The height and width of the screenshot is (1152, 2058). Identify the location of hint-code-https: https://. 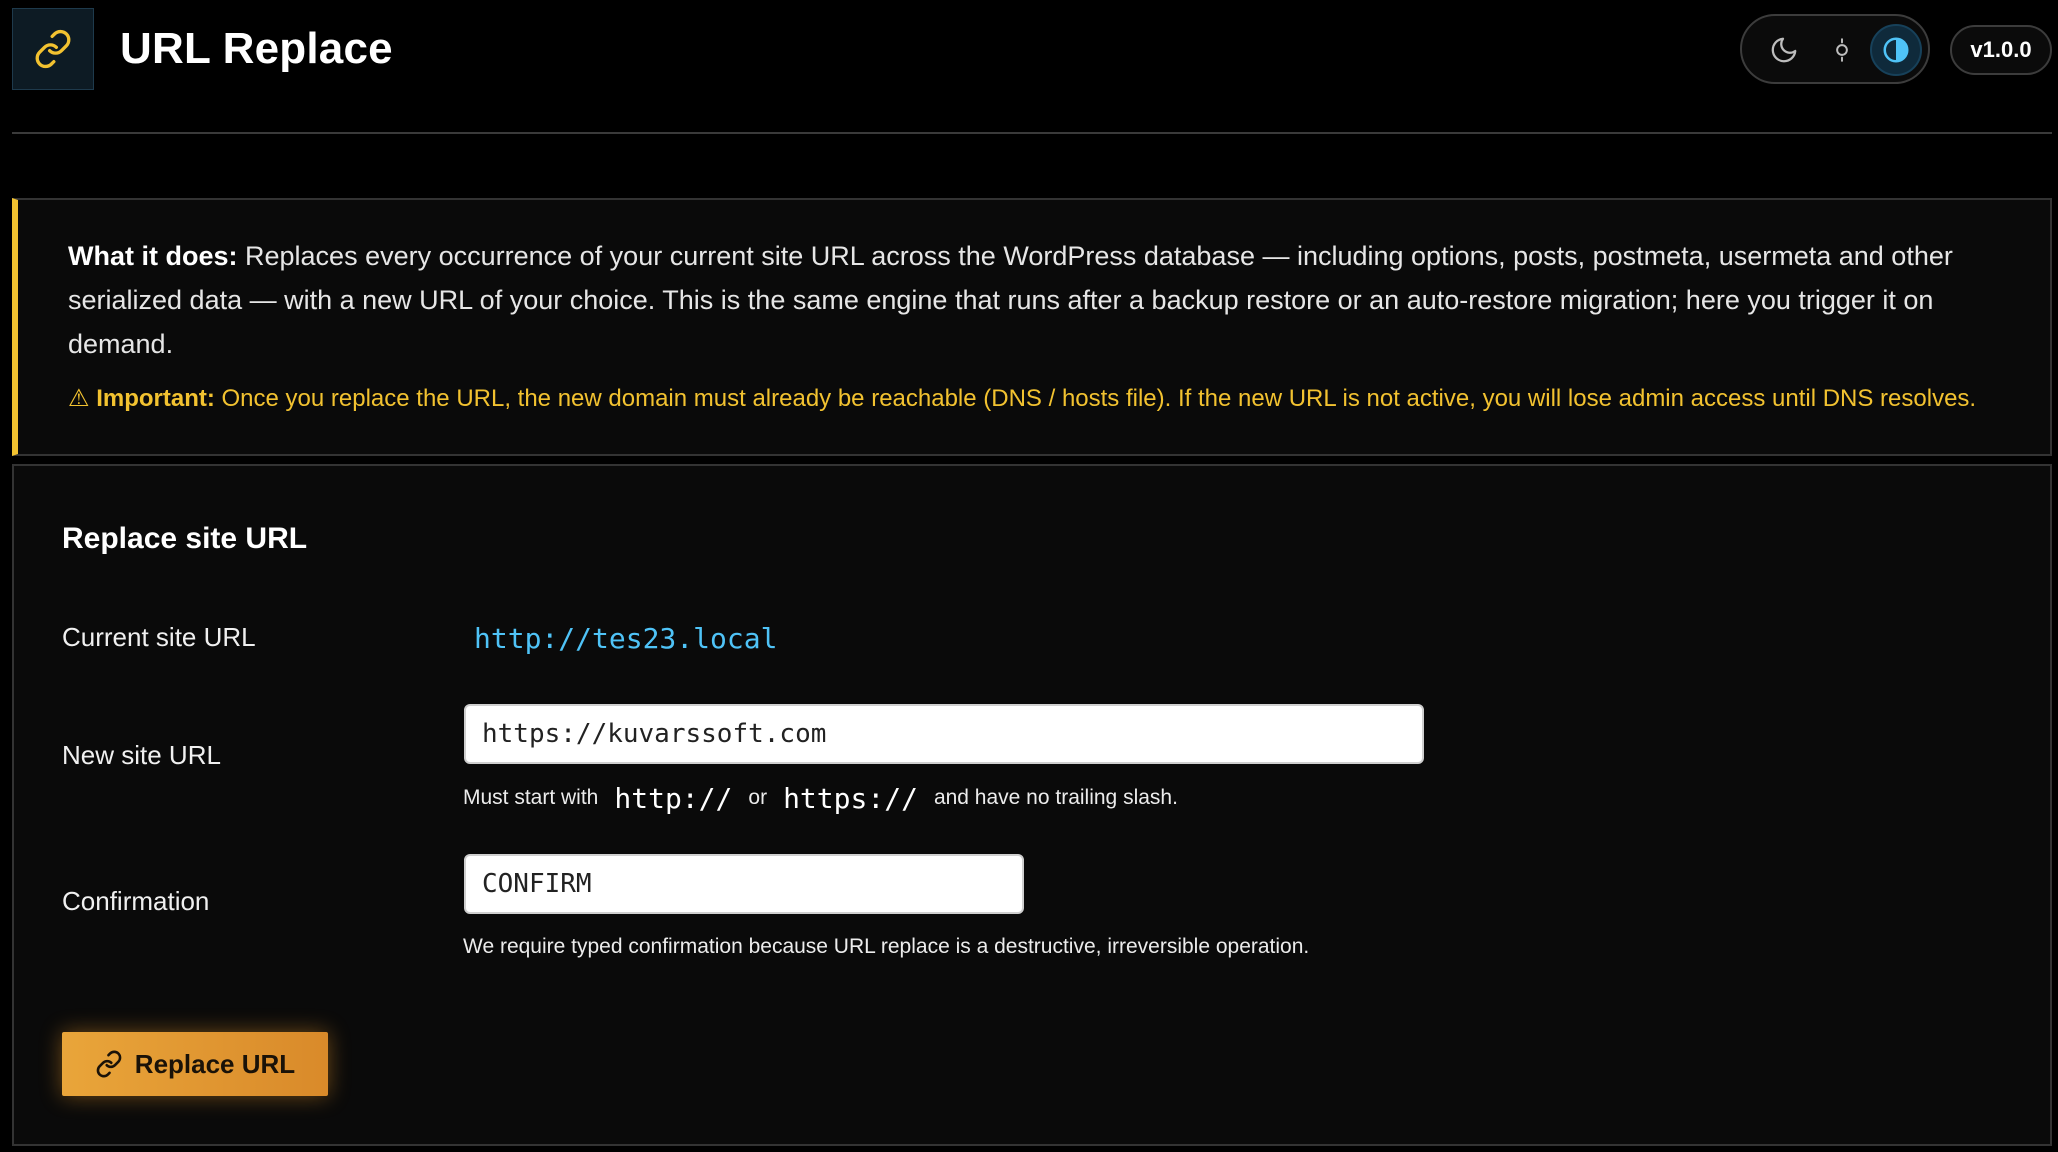
(850, 798).